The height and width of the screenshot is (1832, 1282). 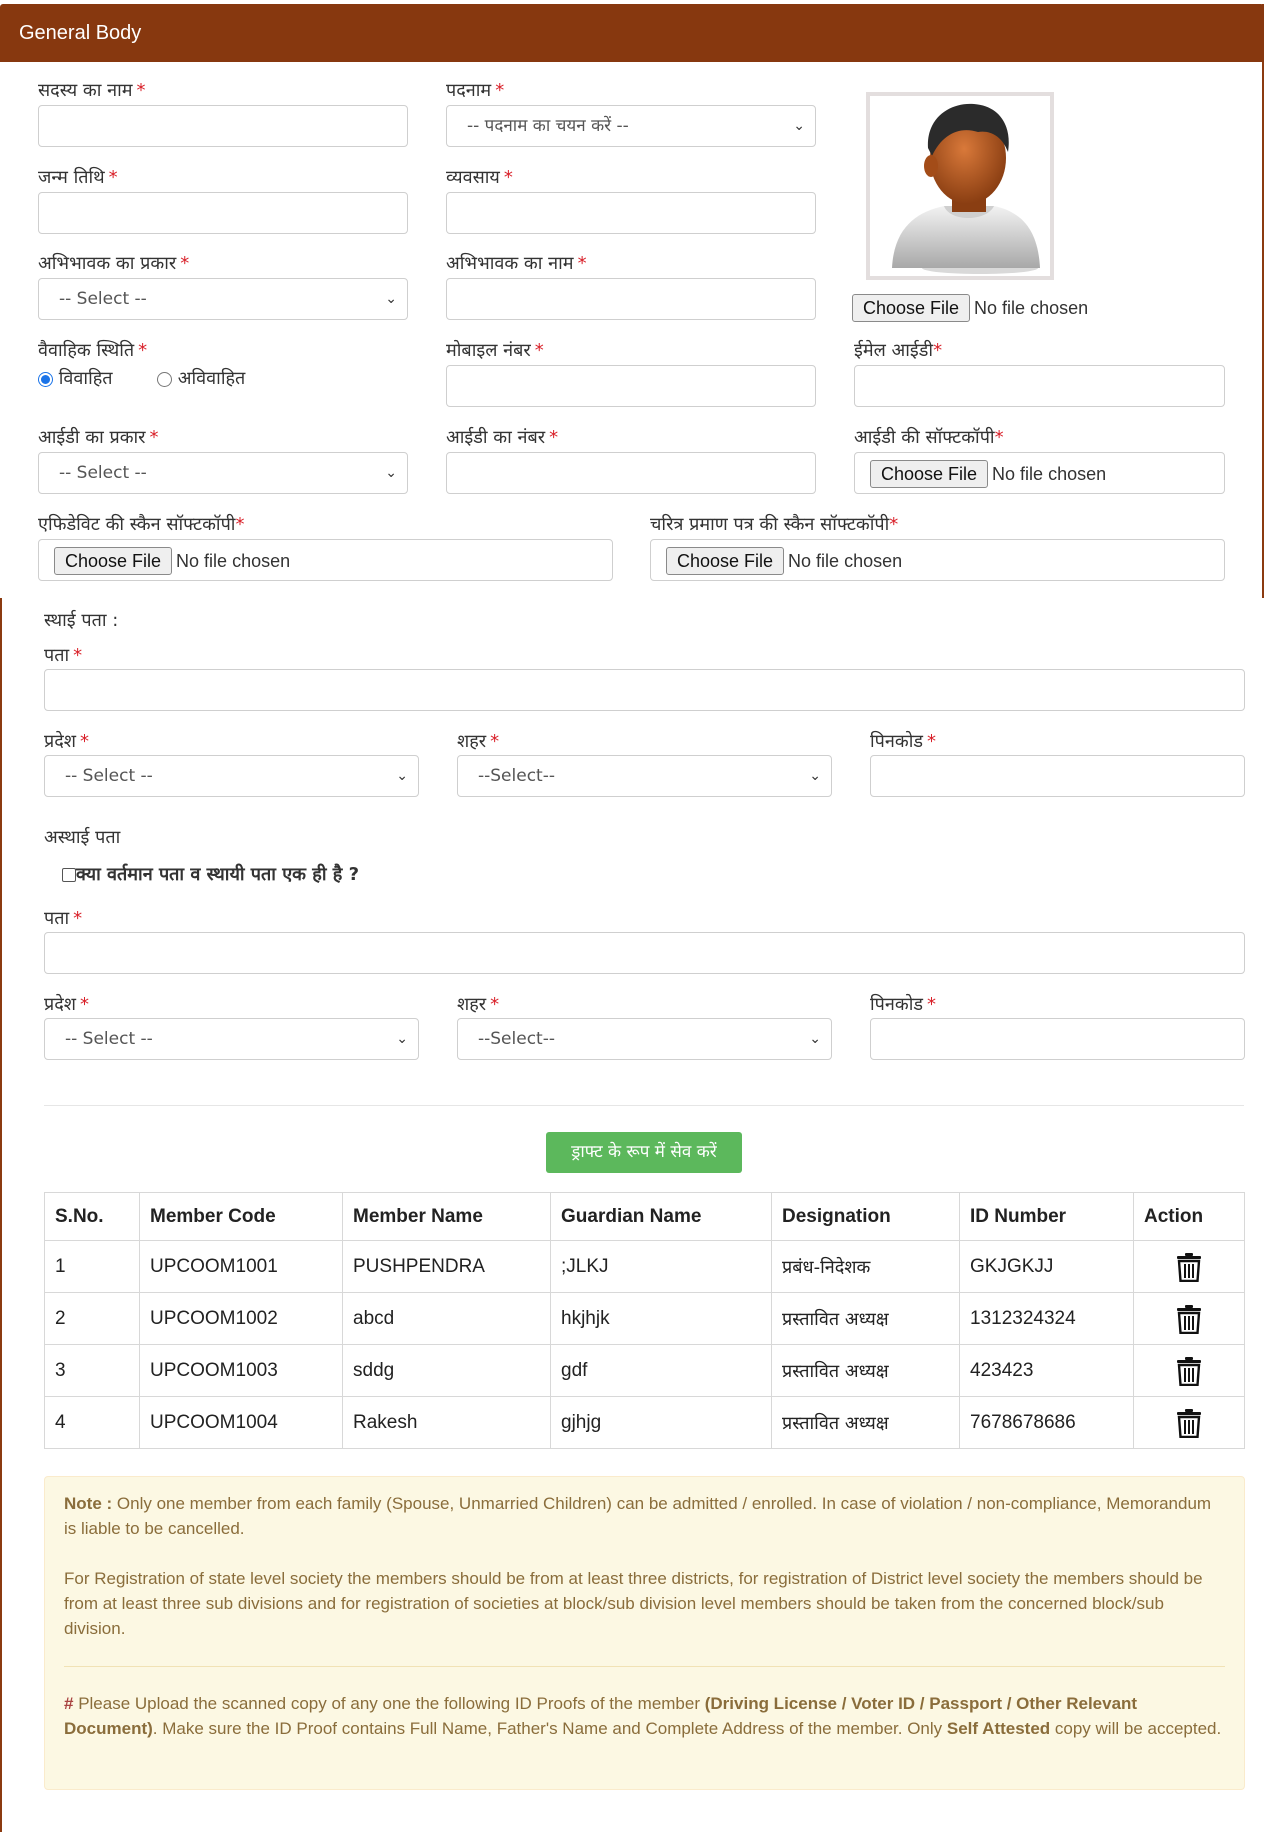 What do you see at coordinates (98, 437) in the screenshot?
I see `id-type-label: आईडी का प्रकार *` at bounding box center [98, 437].